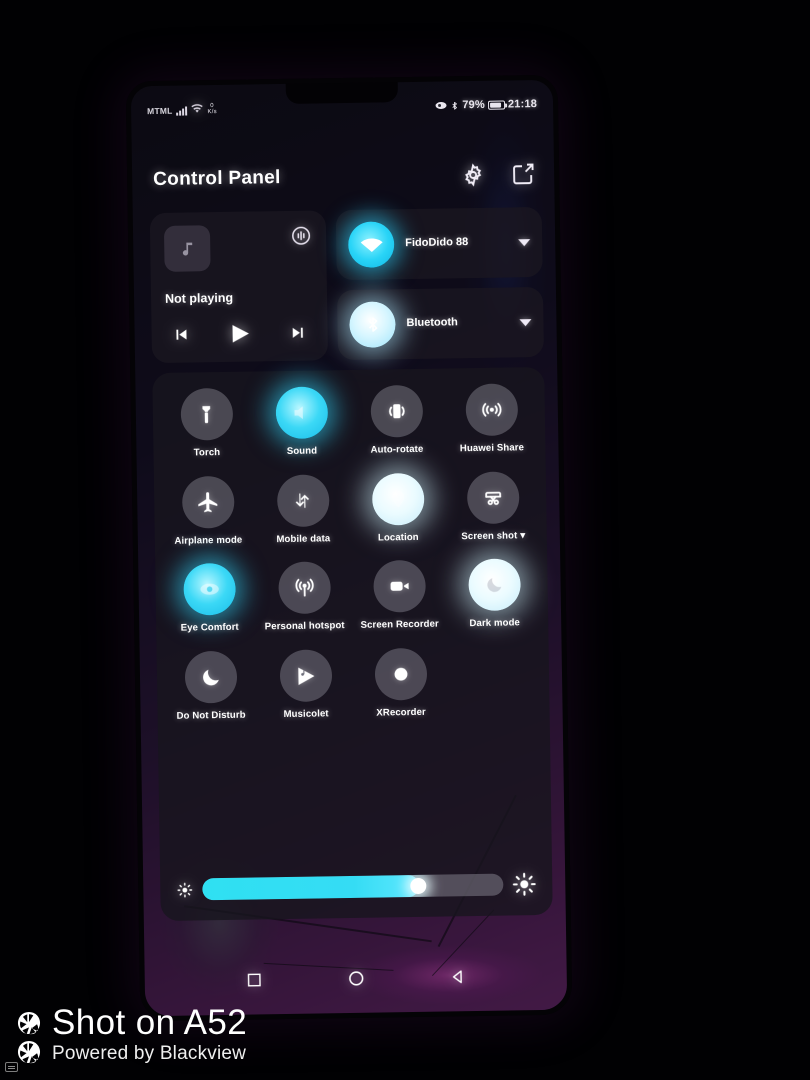 The height and width of the screenshot is (1080, 810). I want to click on skip-next-icon, so click(298, 333).